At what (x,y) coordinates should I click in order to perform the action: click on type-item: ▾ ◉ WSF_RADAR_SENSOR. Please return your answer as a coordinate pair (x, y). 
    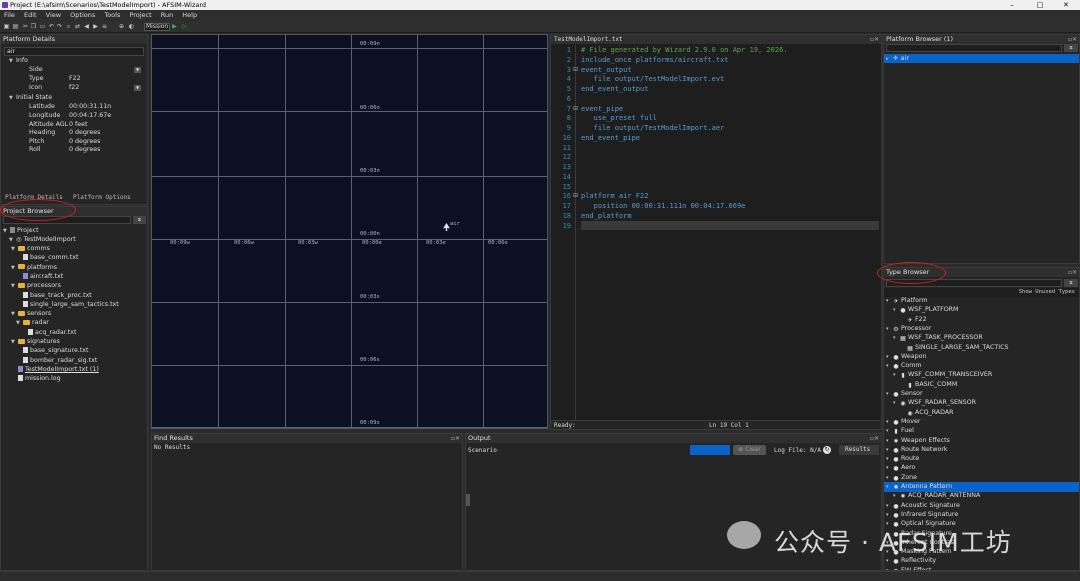
    Looking at the image, I should click on (981, 403).